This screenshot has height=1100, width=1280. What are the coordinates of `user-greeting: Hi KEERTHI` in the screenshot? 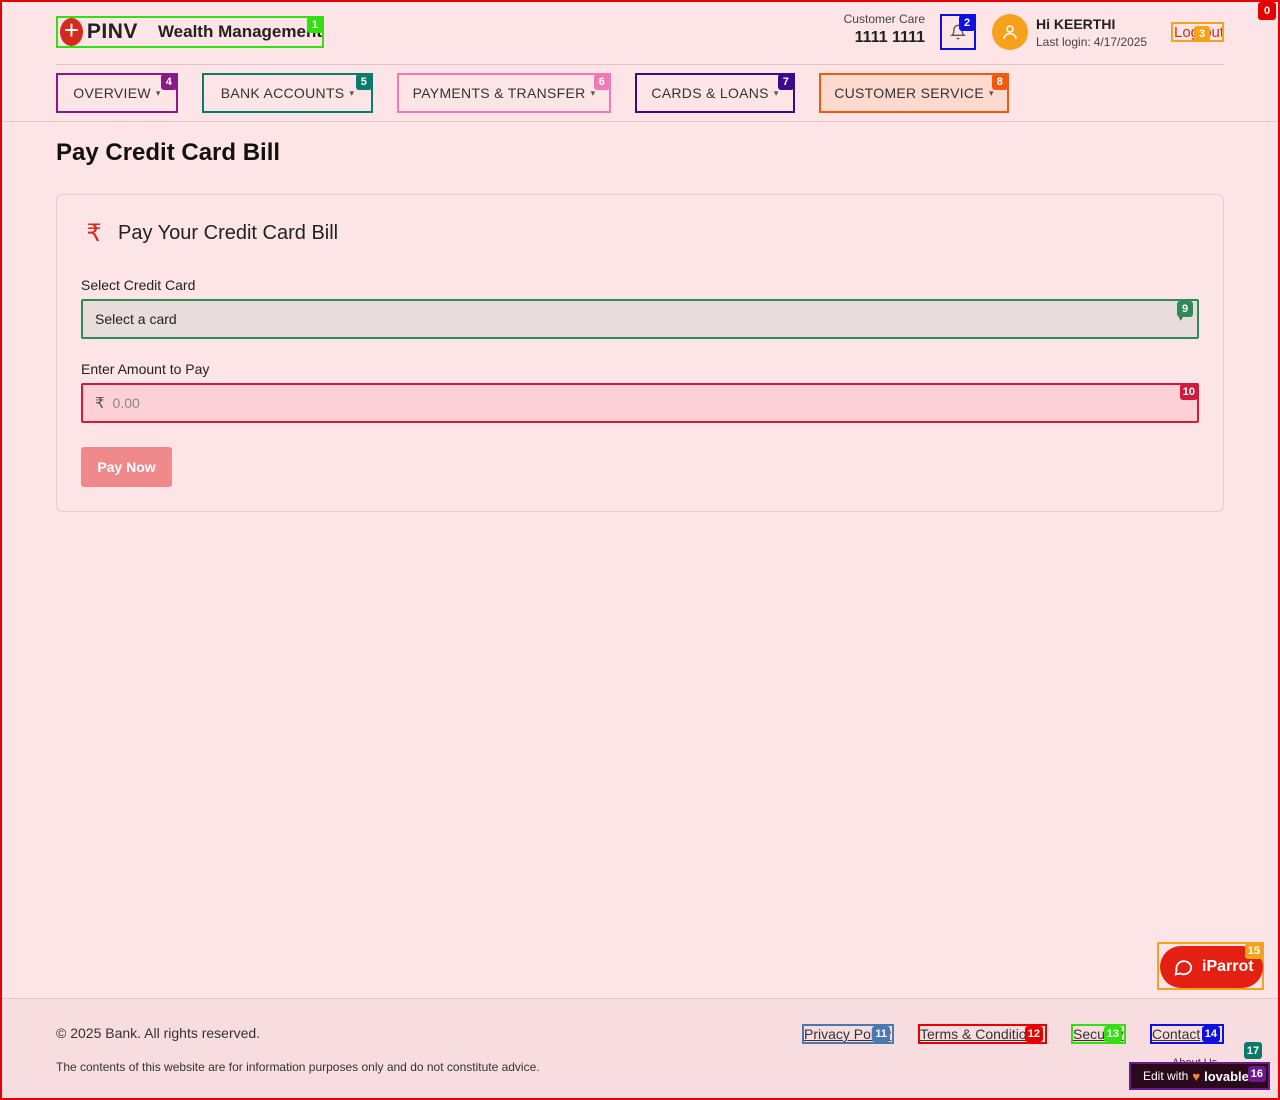 It's located at (1076, 24).